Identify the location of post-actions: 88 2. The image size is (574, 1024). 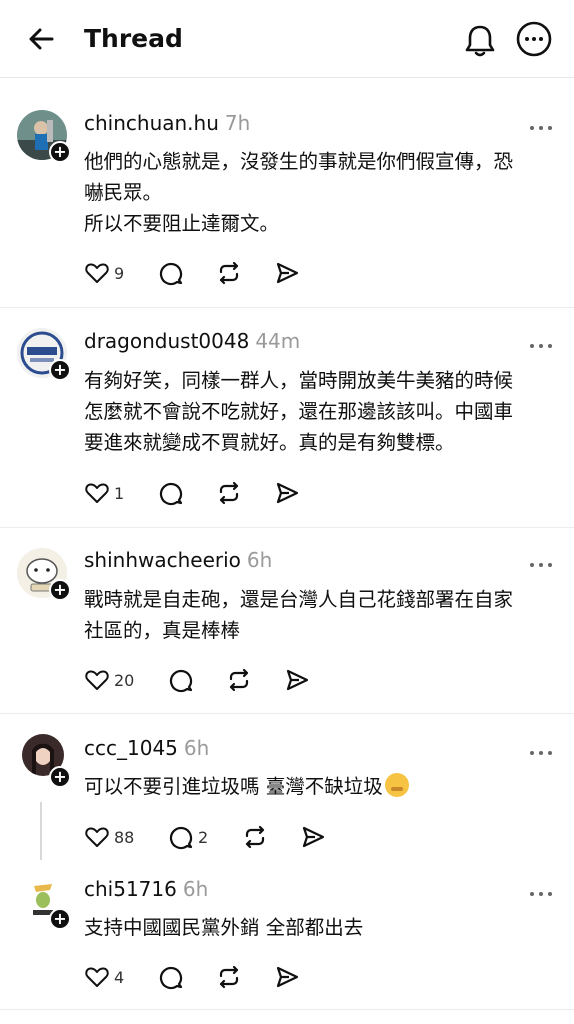
(214, 837).